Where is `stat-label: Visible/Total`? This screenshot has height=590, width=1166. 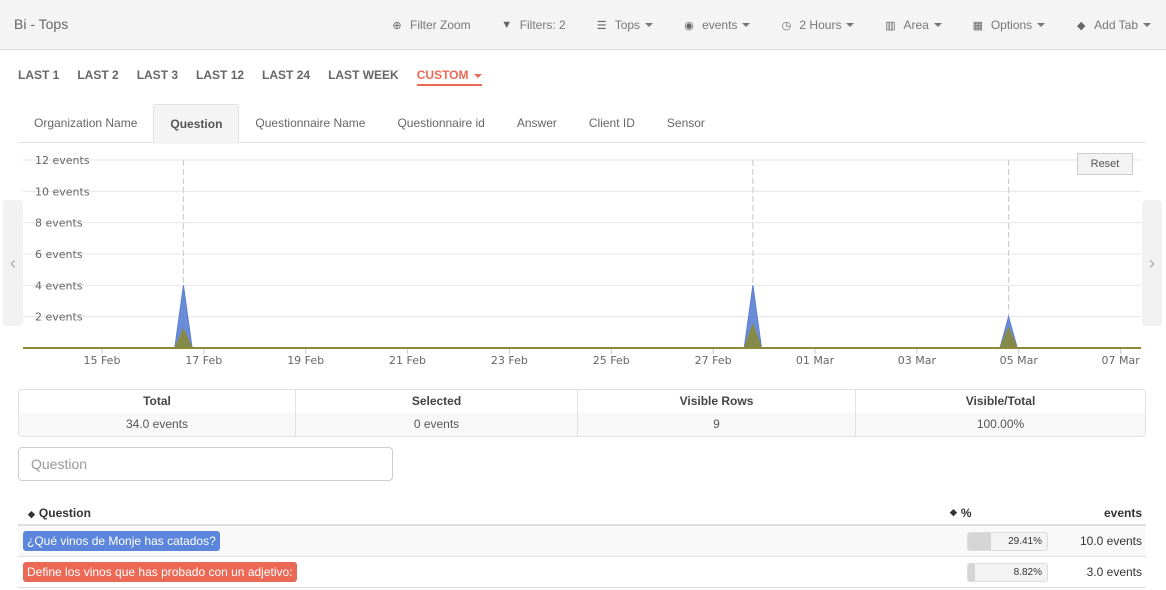 stat-label: Visible/Total is located at coordinates (1000, 401).